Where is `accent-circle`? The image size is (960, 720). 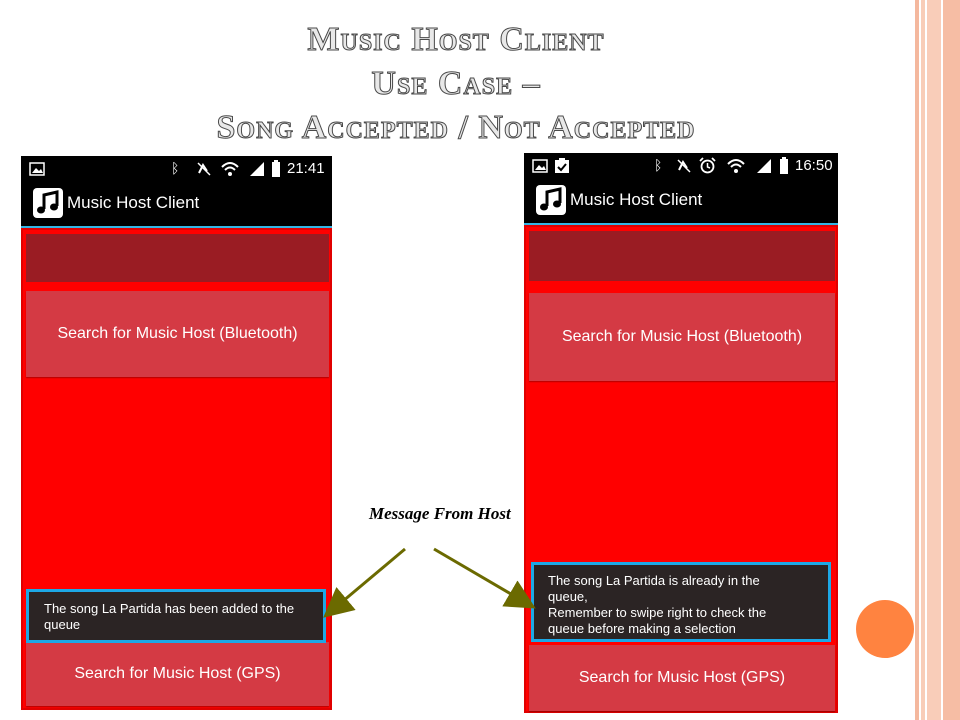
accent-circle is located at coordinates (885, 629).